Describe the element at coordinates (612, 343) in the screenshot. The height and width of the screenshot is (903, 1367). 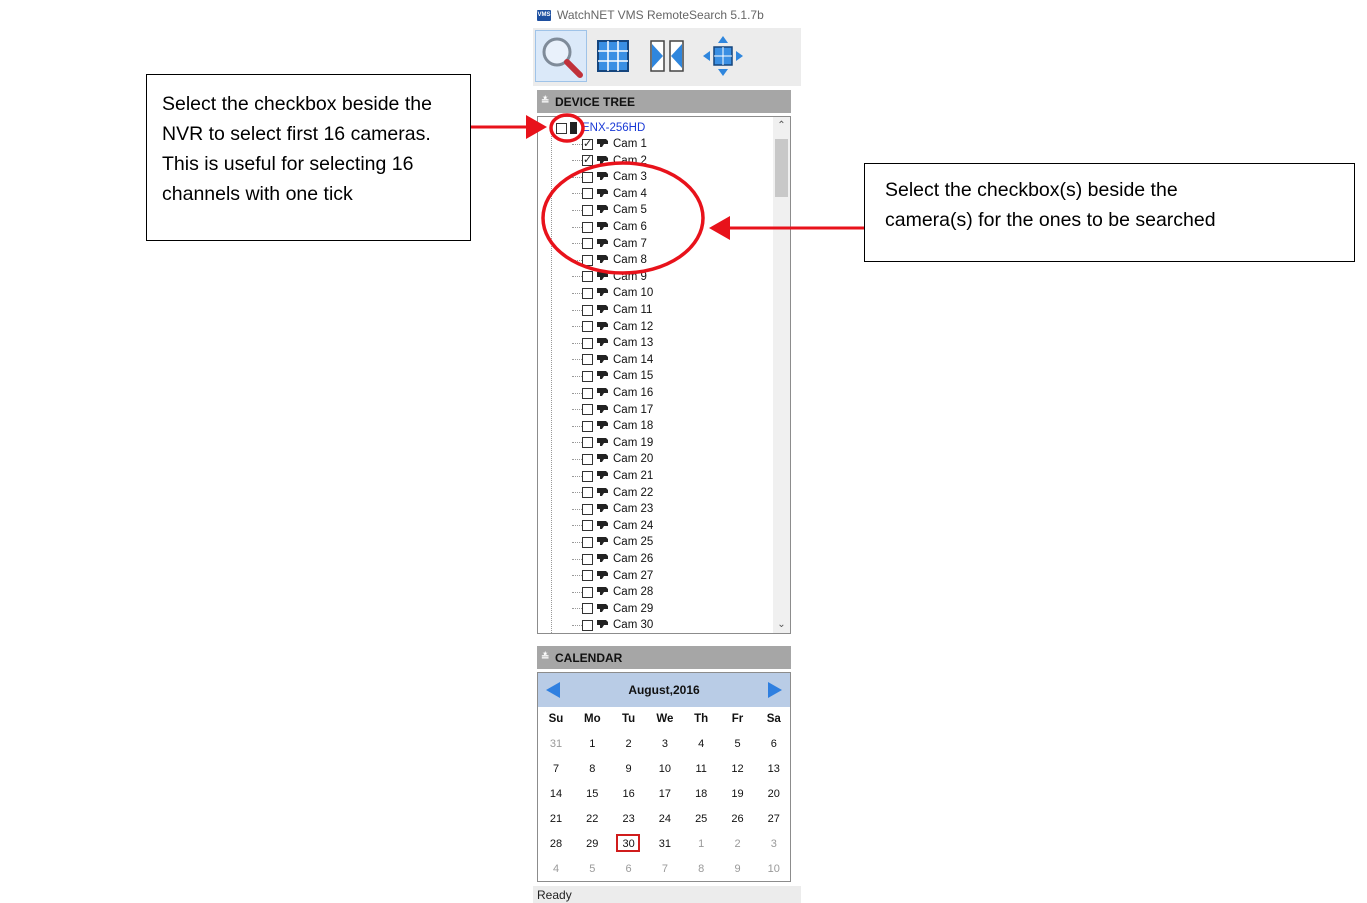
I see `tree-camera-row: Cam 13` at that location.